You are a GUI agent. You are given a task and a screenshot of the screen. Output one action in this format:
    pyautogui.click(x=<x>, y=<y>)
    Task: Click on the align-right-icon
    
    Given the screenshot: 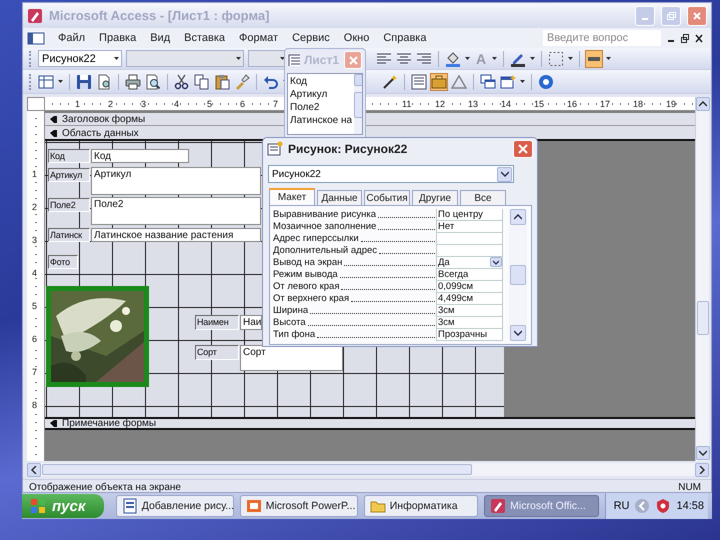 What is the action you would take?
    pyautogui.click(x=424, y=58)
    